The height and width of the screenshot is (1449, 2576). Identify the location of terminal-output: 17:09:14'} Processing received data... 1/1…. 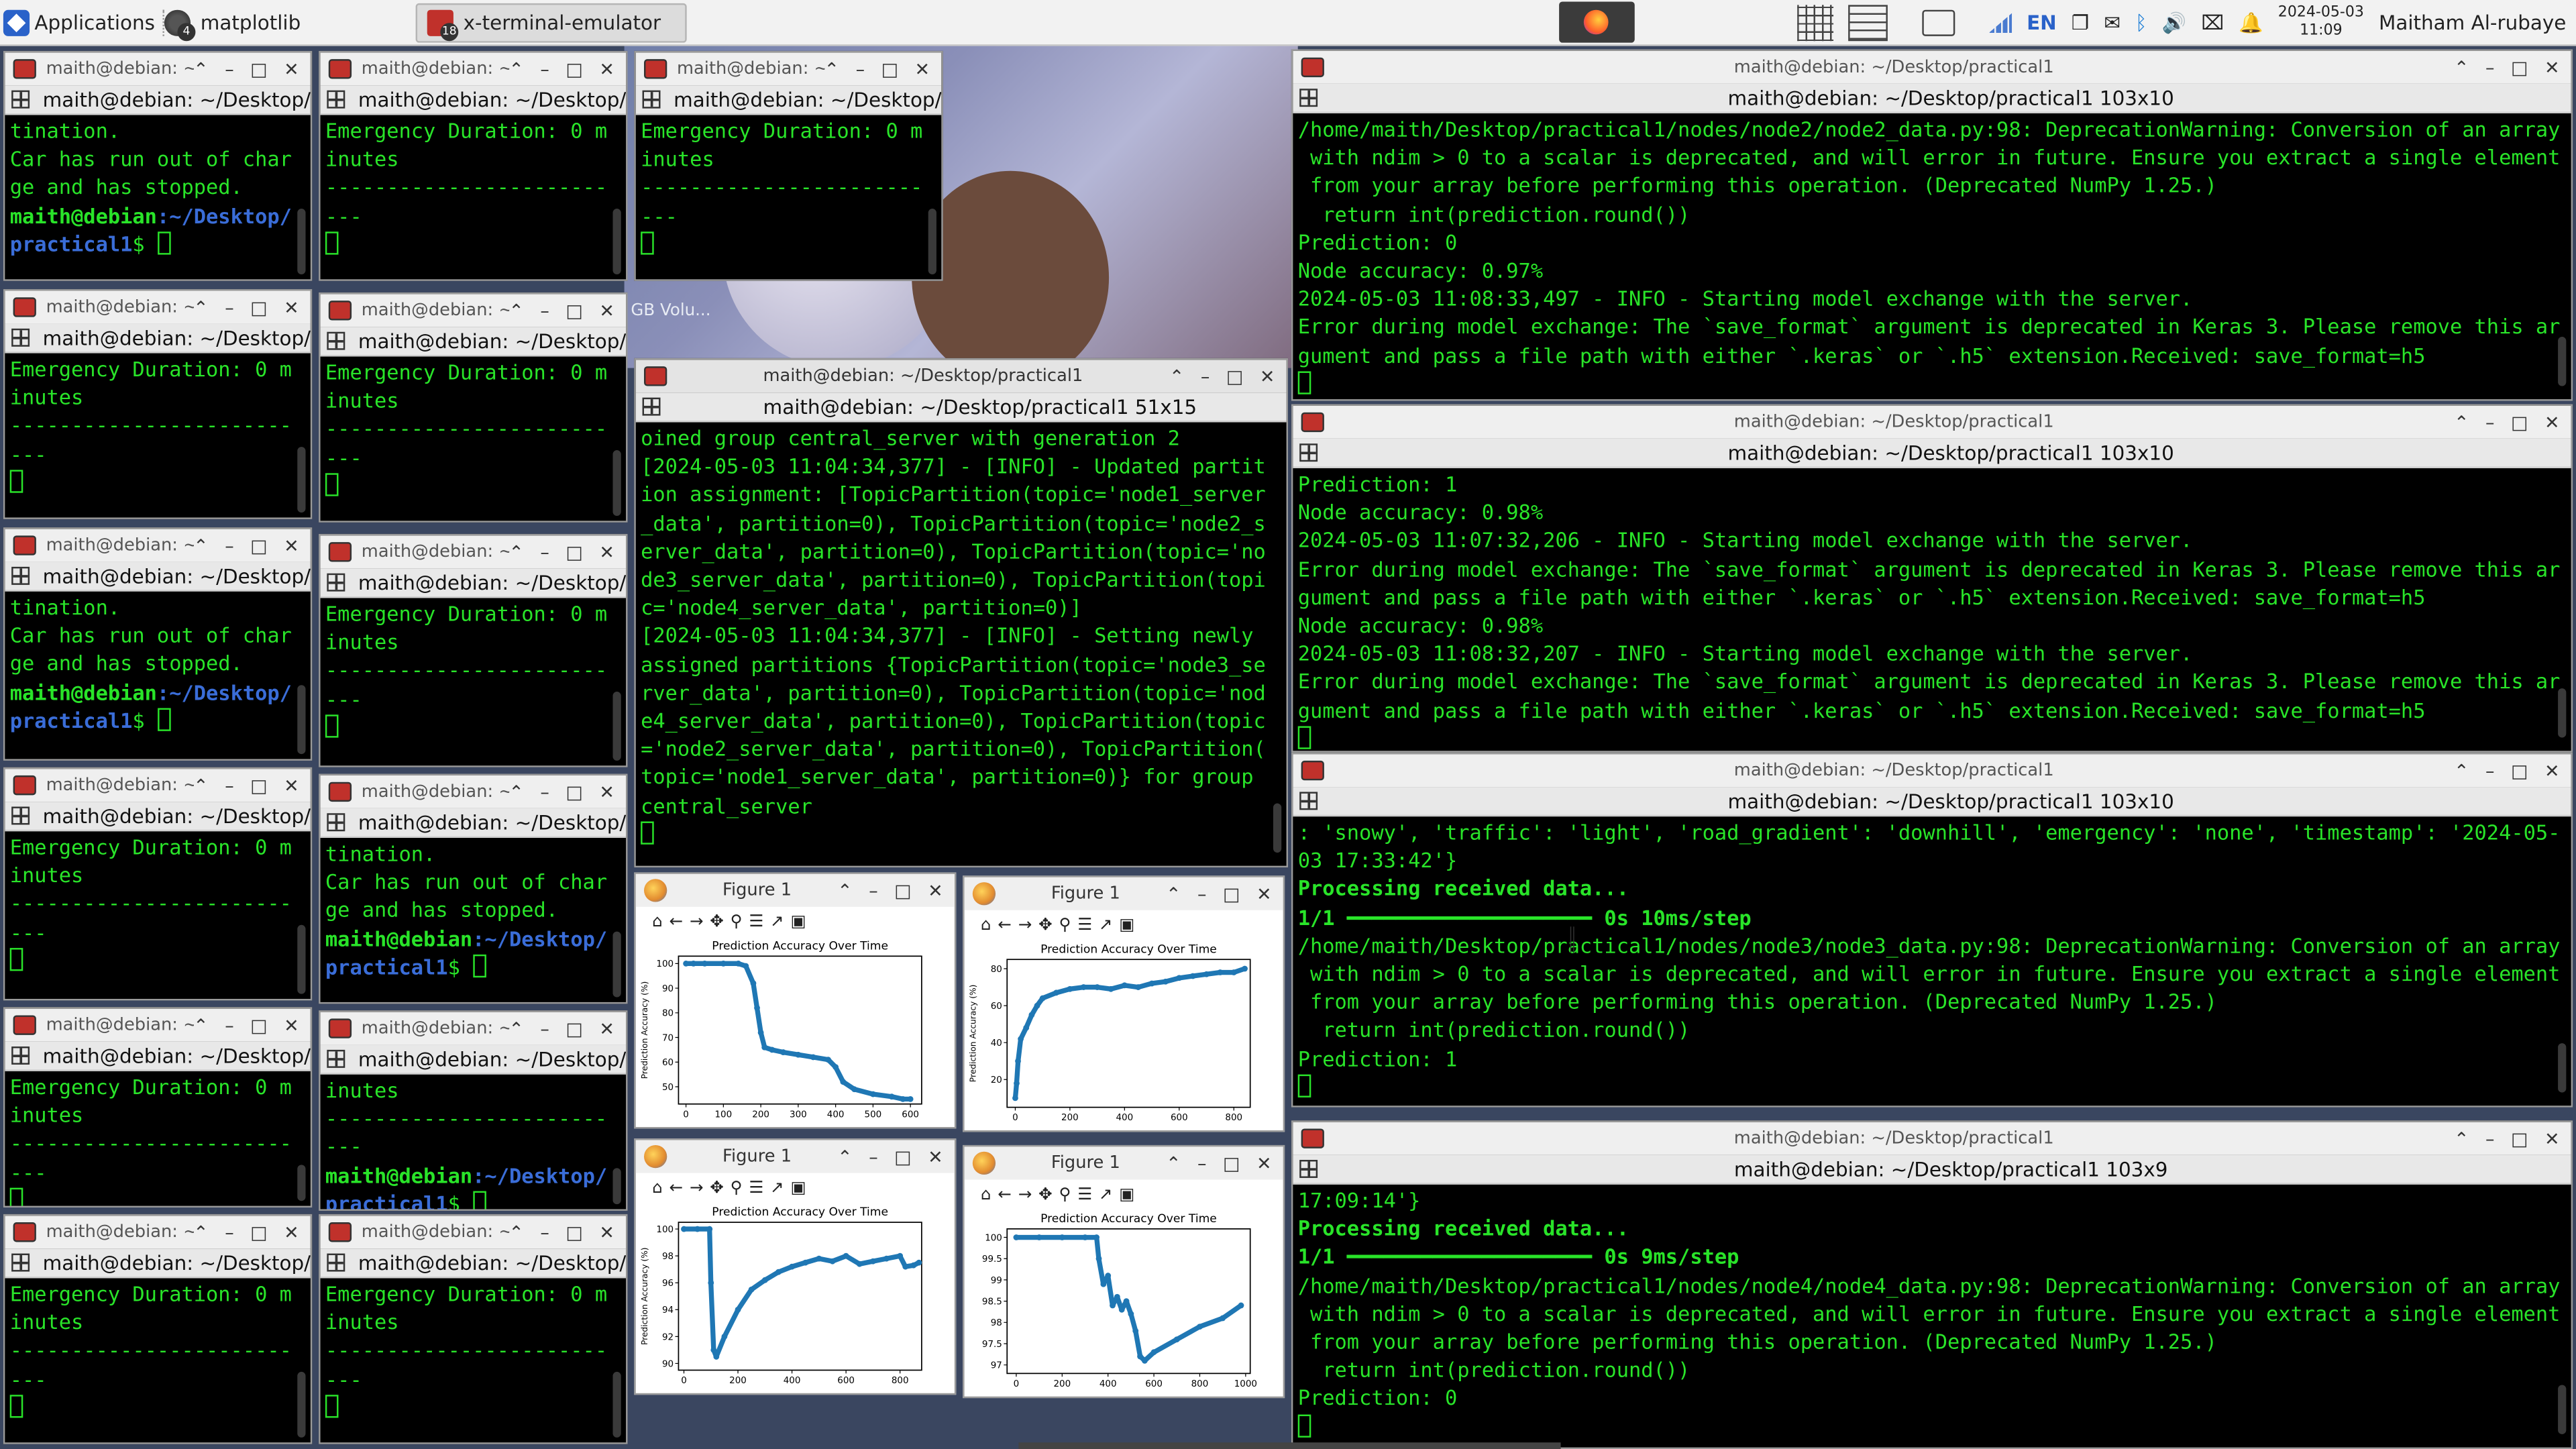
(1932, 1313).